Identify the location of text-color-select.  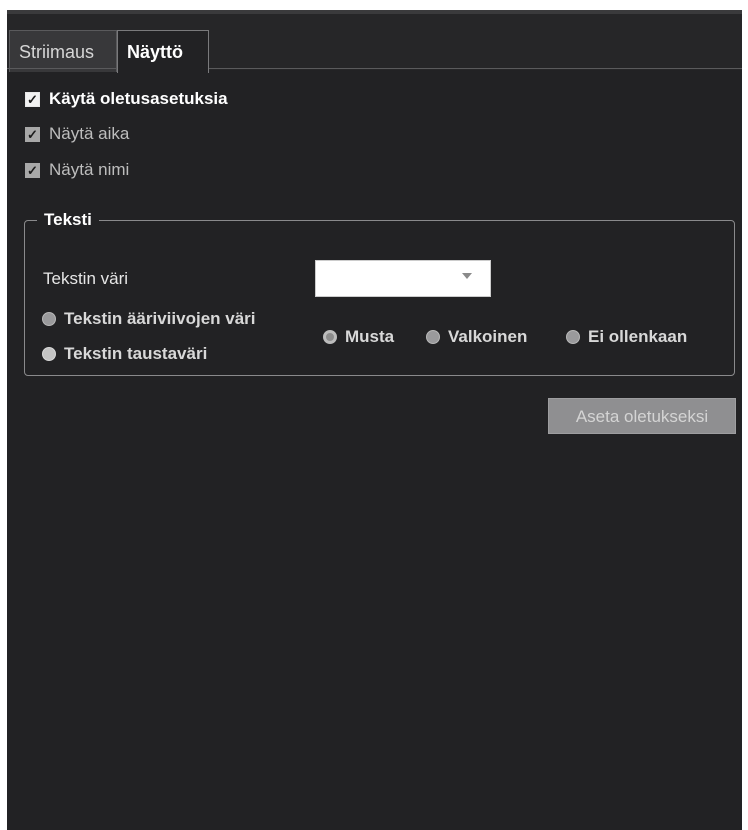
(403, 278).